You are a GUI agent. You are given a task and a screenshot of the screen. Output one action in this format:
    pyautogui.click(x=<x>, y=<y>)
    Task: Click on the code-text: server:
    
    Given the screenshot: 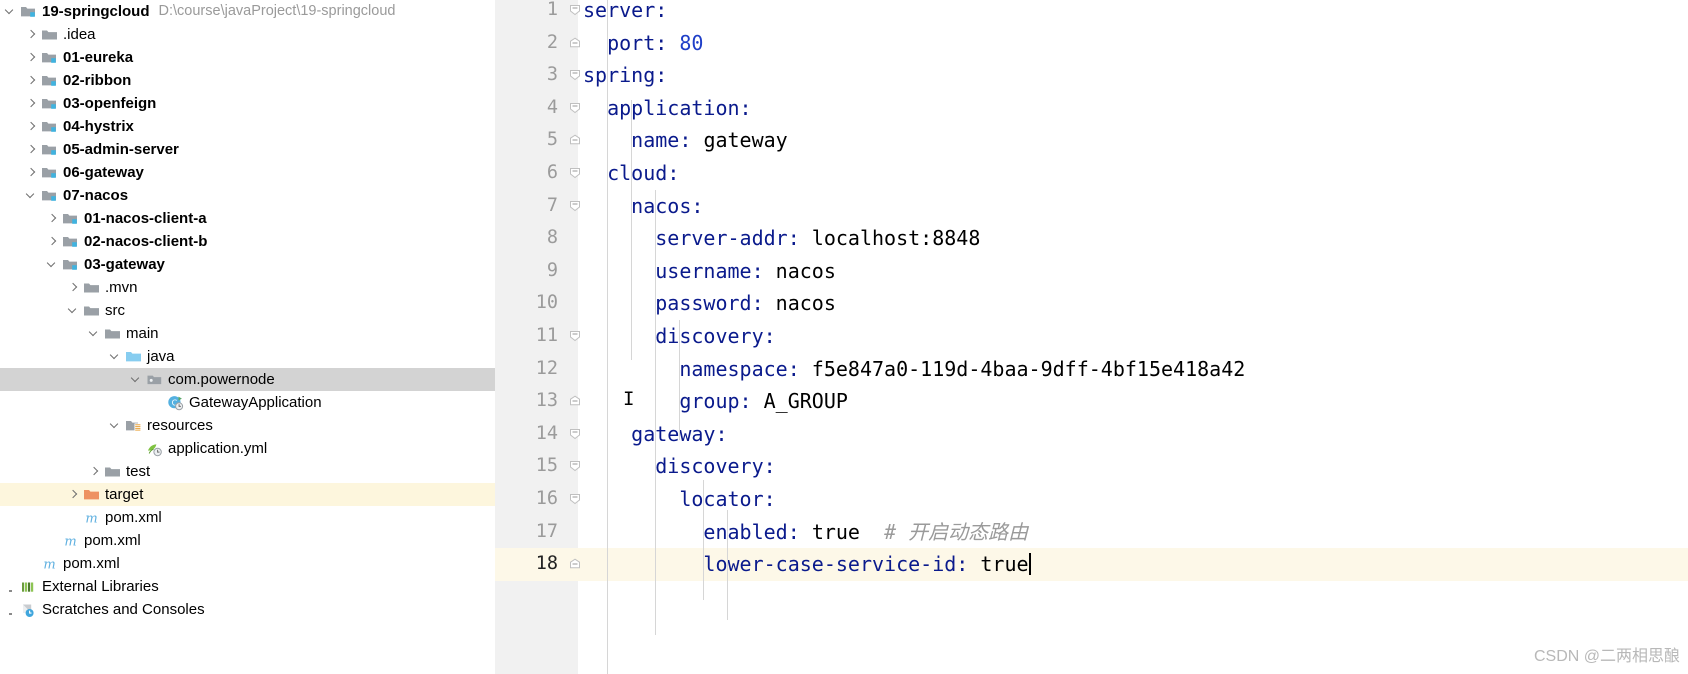 What is the action you would take?
    pyautogui.click(x=625, y=13)
    